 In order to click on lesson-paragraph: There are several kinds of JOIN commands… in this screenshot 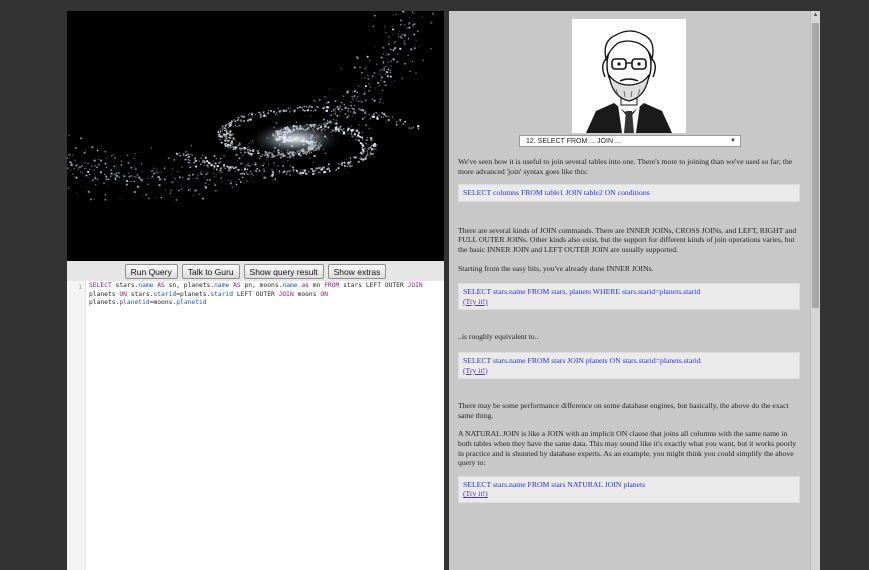, I will do `click(627, 239)`.